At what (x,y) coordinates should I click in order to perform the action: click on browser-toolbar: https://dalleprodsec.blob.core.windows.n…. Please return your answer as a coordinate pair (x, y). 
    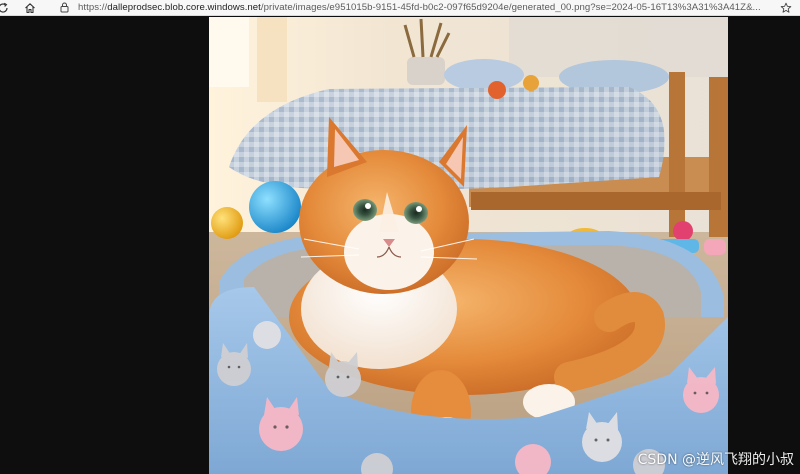
    Looking at the image, I should click on (400, 8).